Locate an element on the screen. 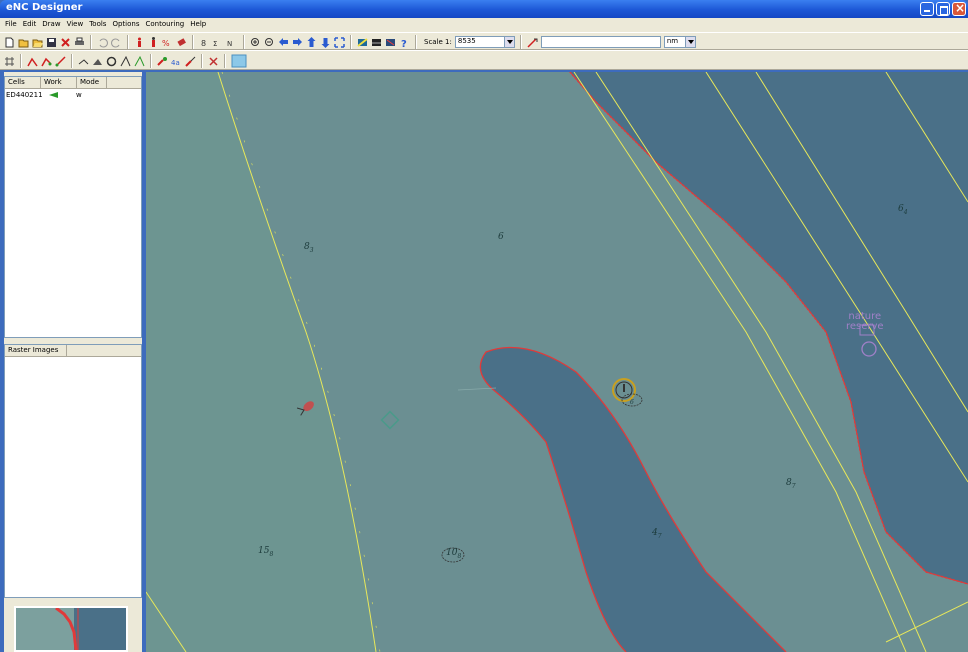  yellow-box-se is located at coordinates (926, 622).